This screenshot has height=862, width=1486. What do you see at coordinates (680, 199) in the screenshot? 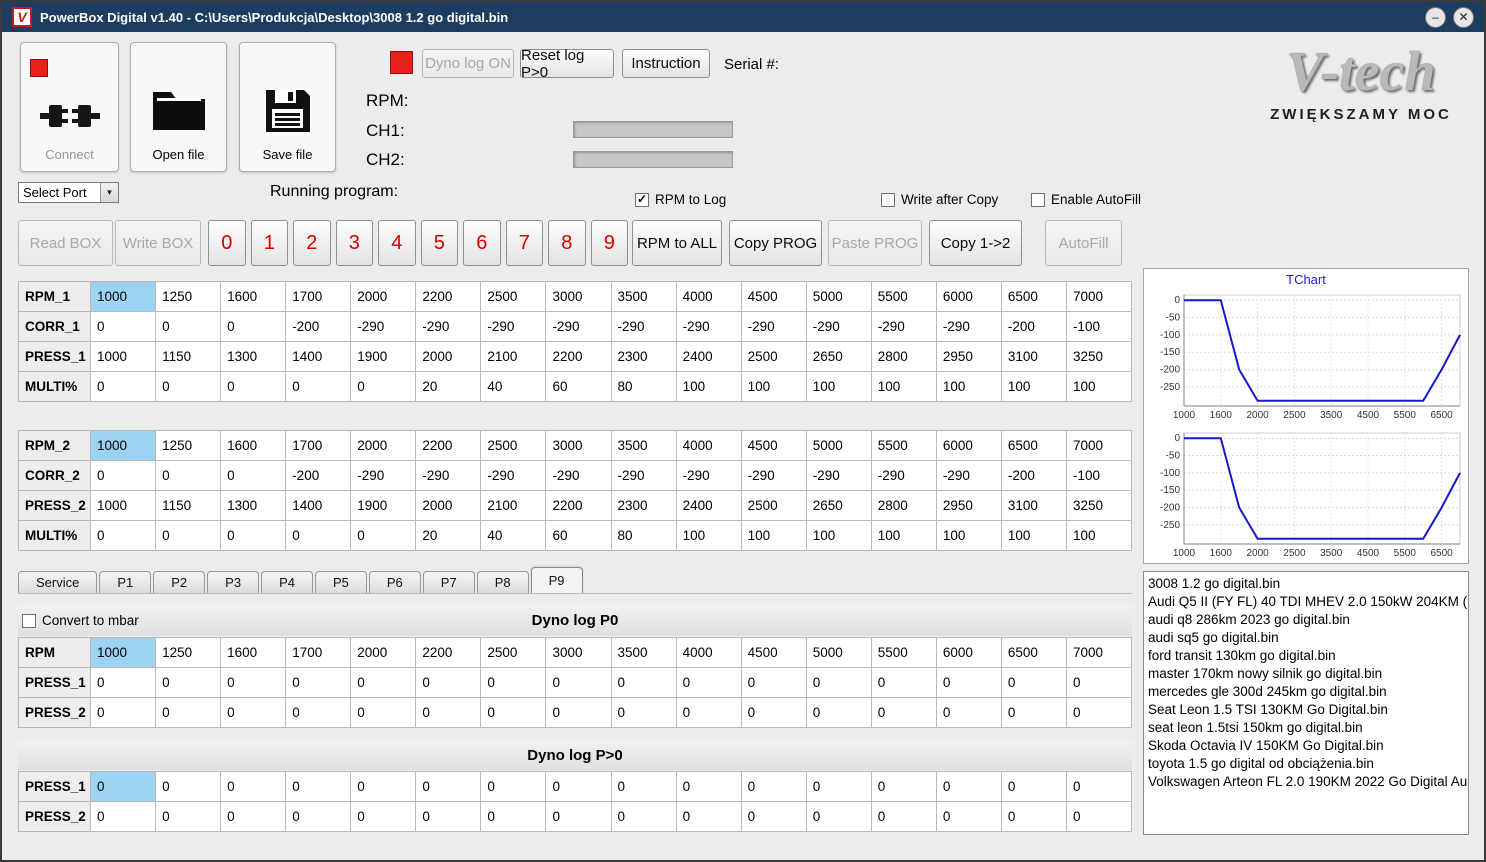
I see `rpm-to-log-checkbox: RPM to Log` at bounding box center [680, 199].